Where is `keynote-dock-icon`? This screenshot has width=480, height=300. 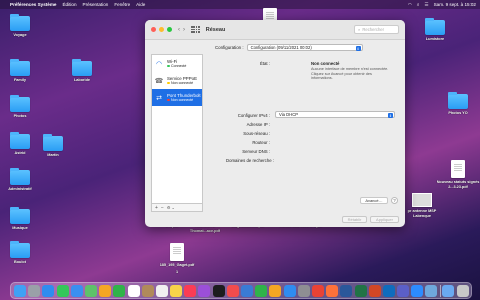 keynote-dock-icon is located at coordinates (247, 290).